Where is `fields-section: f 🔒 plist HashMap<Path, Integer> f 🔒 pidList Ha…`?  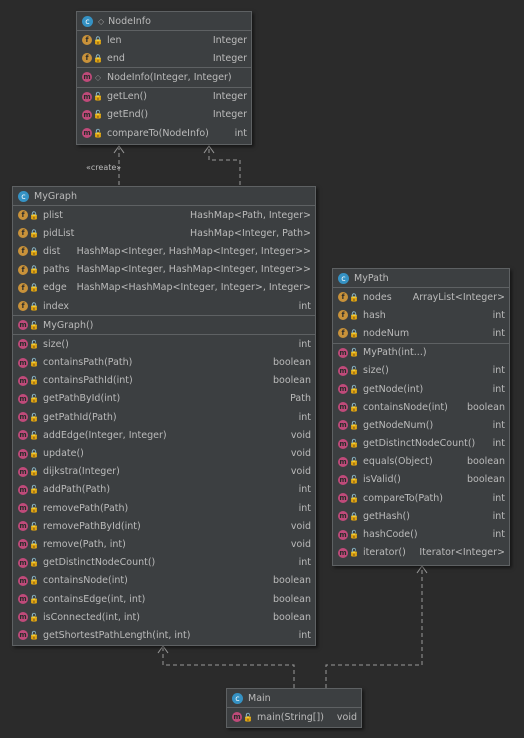 fields-section: f 🔒 plist HashMap<Path, Integer> f 🔒 pidList Ha… is located at coordinates (164, 260).